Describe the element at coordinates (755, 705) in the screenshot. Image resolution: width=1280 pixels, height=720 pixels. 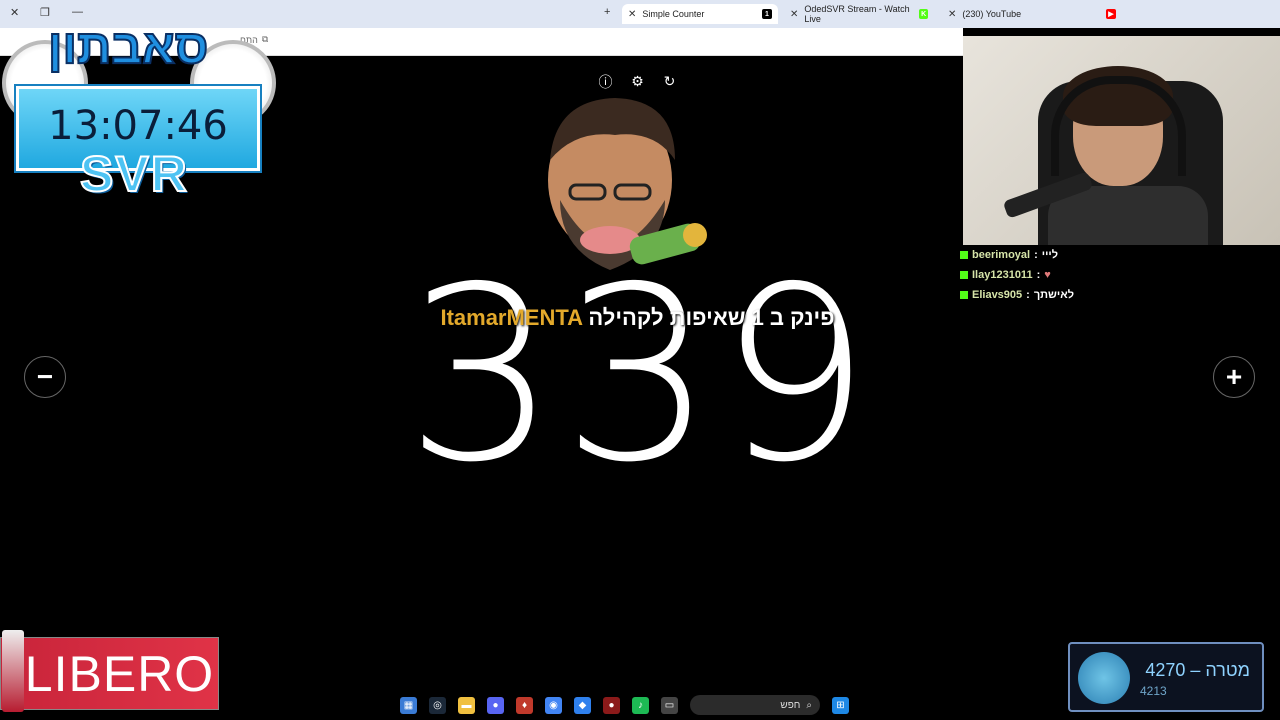
I see `taskbar-search: חפש ⌕` at that location.